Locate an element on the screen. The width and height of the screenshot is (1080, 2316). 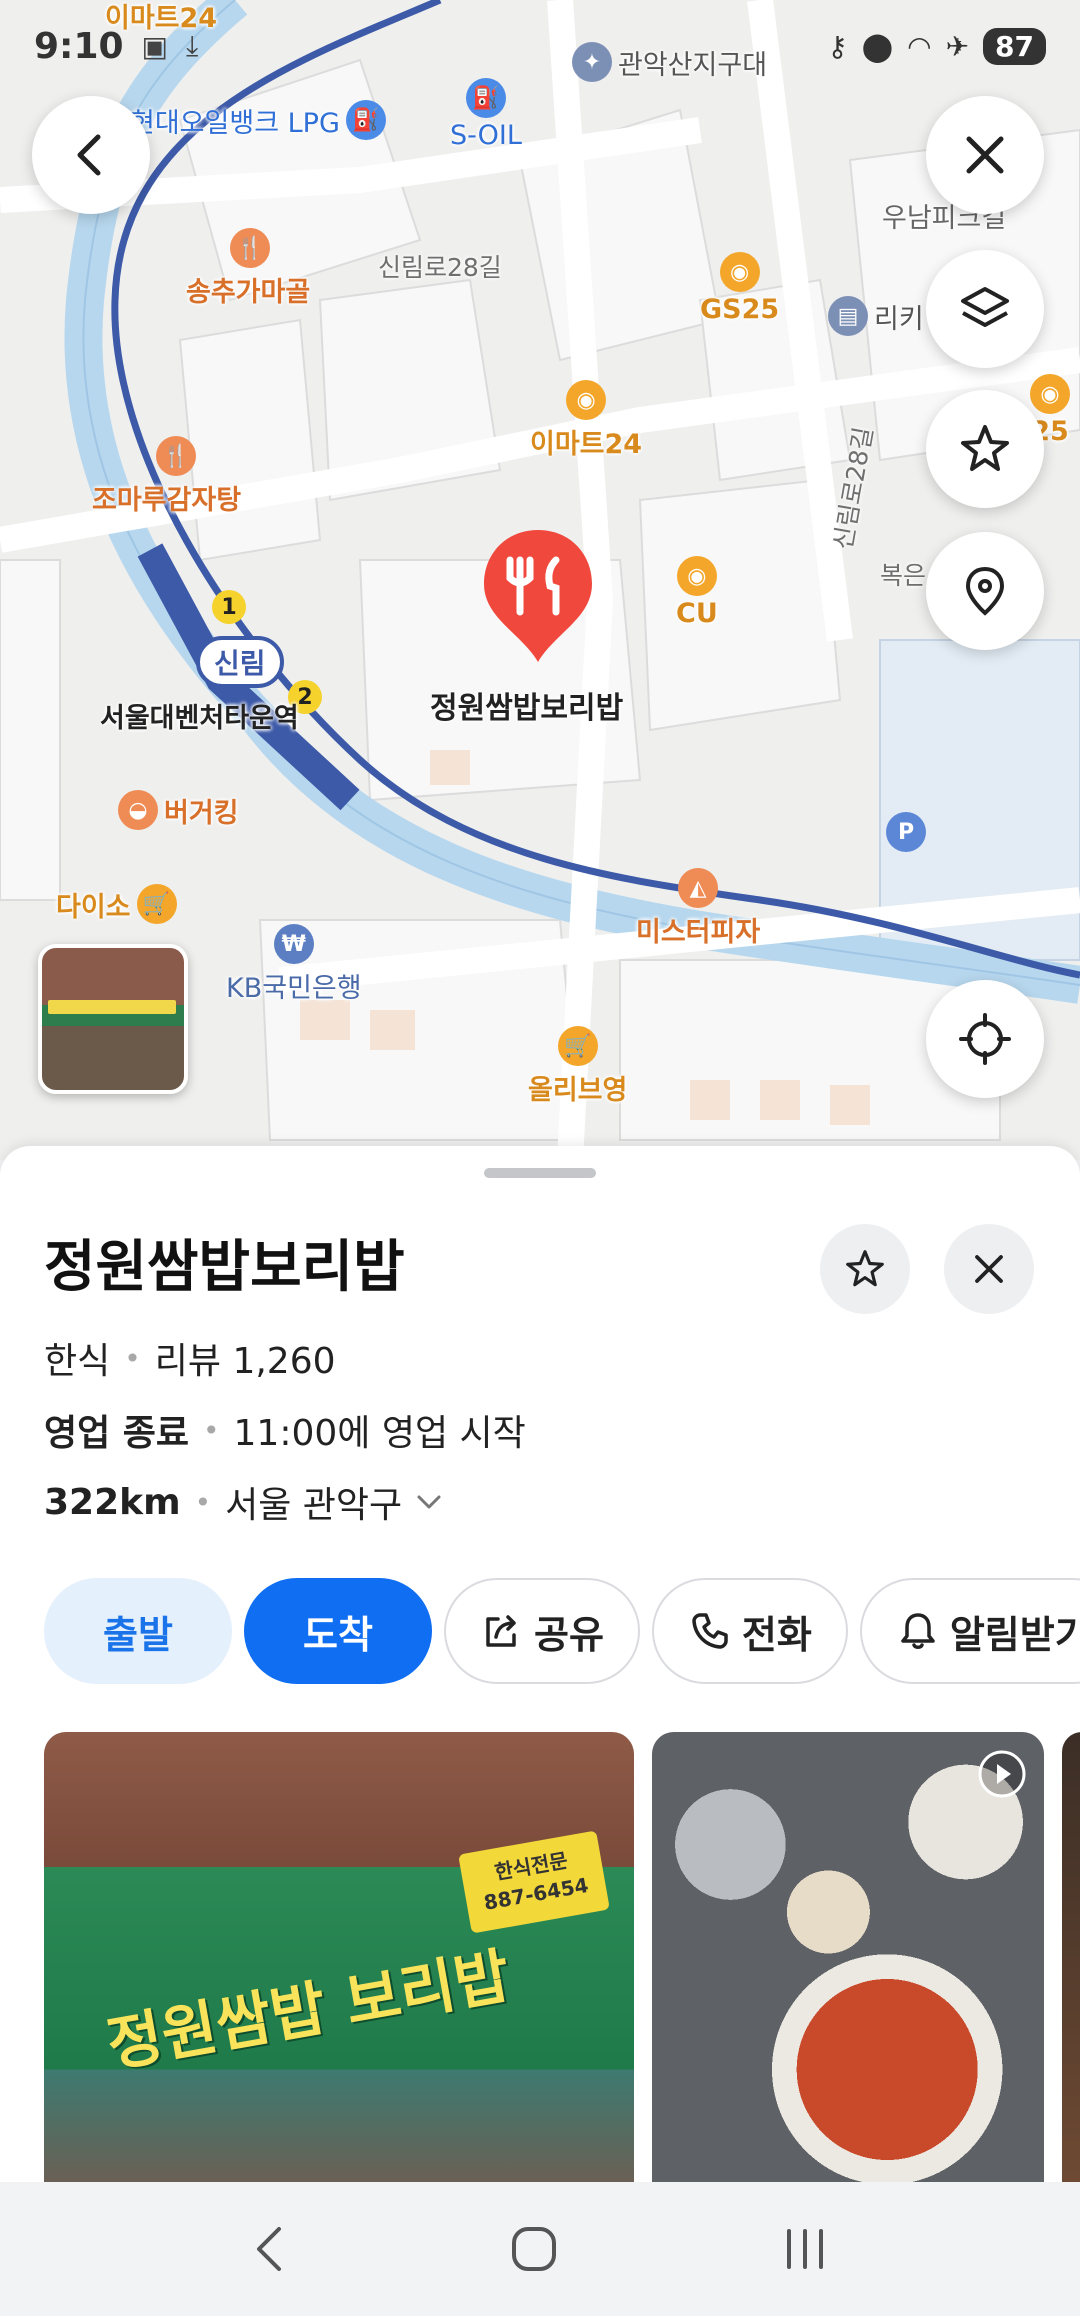
close-sheet-button is located at coordinates (989, 1269).